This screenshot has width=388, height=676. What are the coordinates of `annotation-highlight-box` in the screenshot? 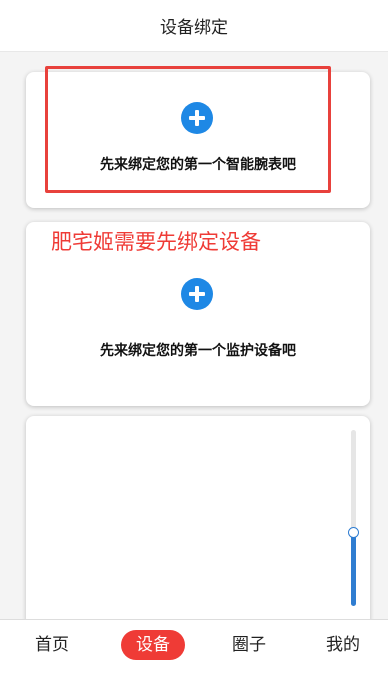 It's located at (188, 129).